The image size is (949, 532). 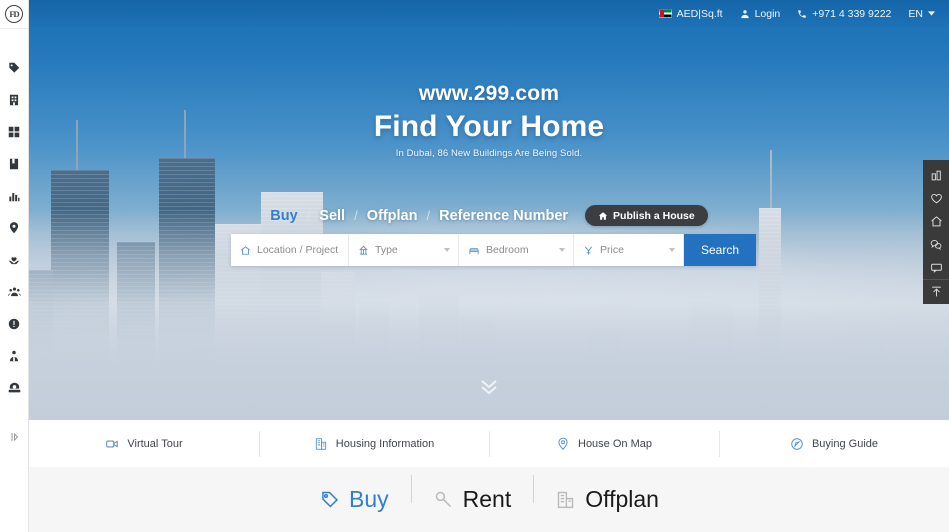 I want to click on chevron-double-down-icon, so click(x=489, y=387).